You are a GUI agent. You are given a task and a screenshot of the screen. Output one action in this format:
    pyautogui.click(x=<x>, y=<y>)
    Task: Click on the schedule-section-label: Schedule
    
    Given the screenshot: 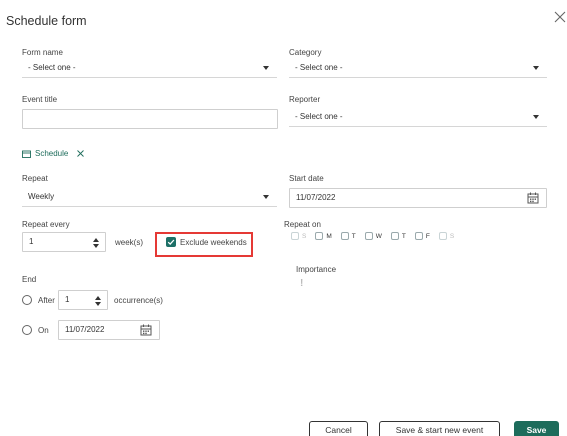 What is the action you would take?
    pyautogui.click(x=52, y=153)
    